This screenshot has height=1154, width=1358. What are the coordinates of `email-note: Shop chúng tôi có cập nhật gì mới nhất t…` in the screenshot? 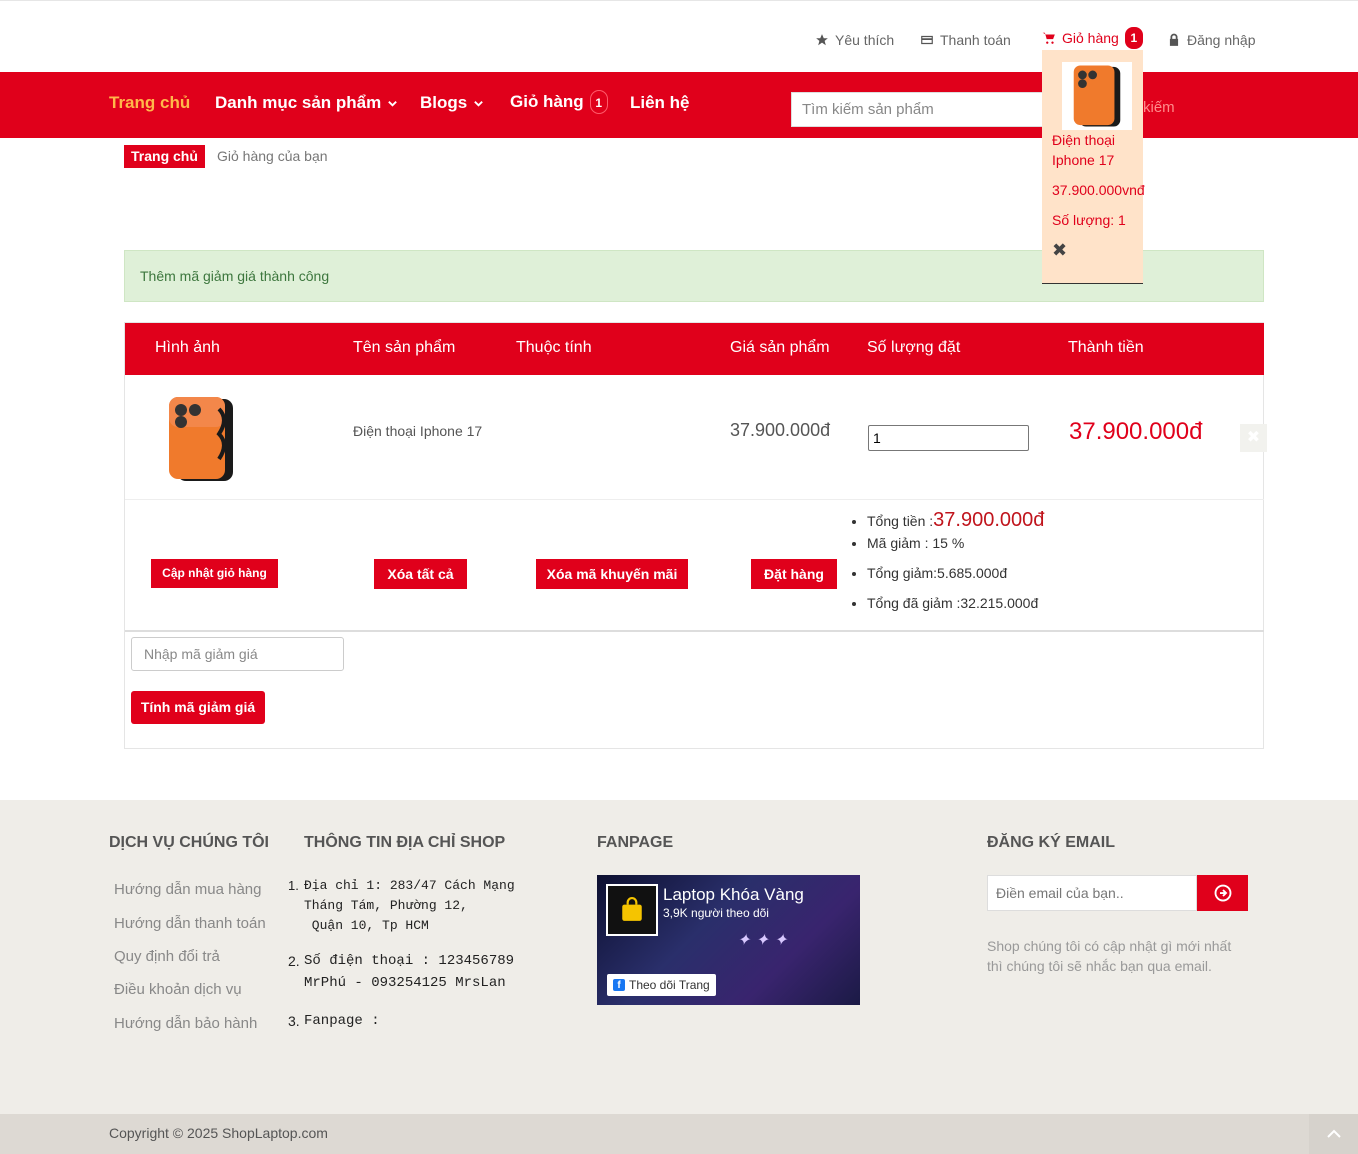 It's located at (1109, 956).